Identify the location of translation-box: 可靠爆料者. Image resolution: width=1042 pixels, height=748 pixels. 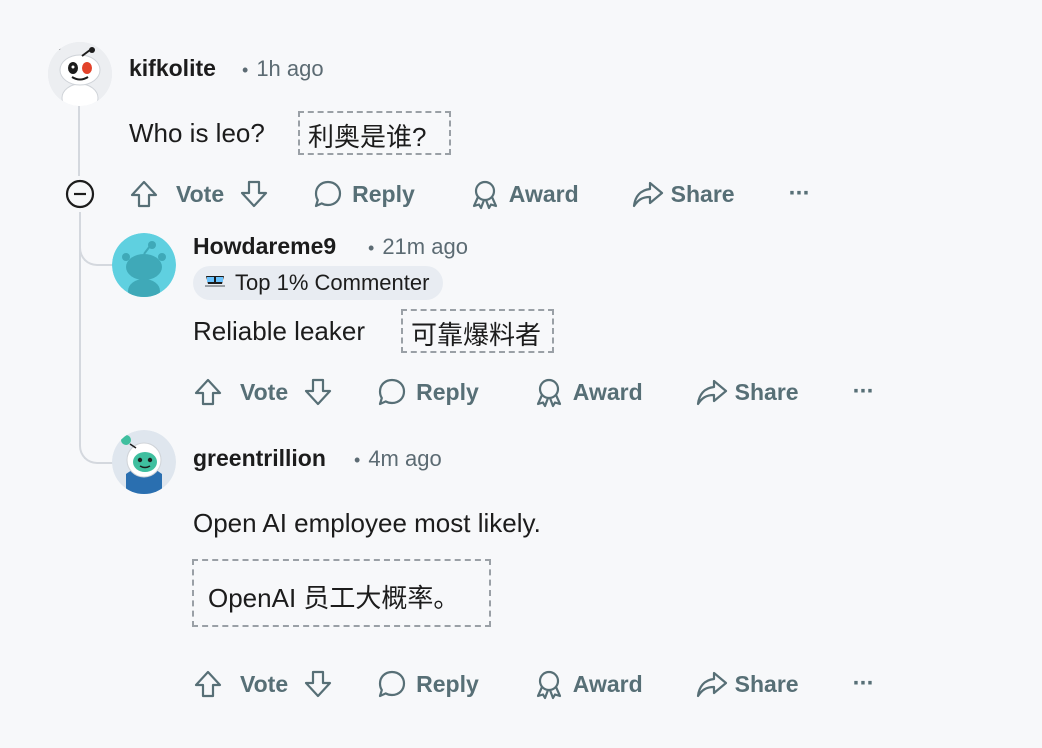
(477, 331).